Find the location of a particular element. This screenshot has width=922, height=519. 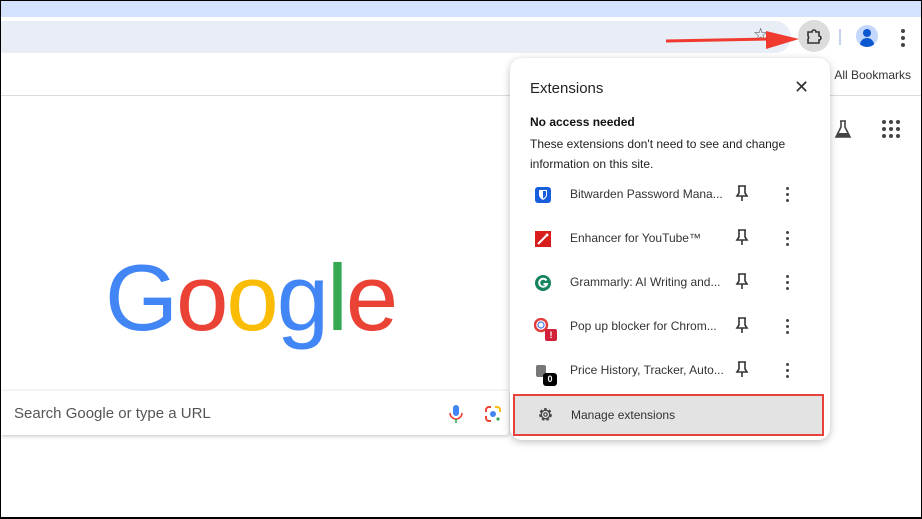

manage-extensions-button: Manage extensions is located at coordinates (668, 415).